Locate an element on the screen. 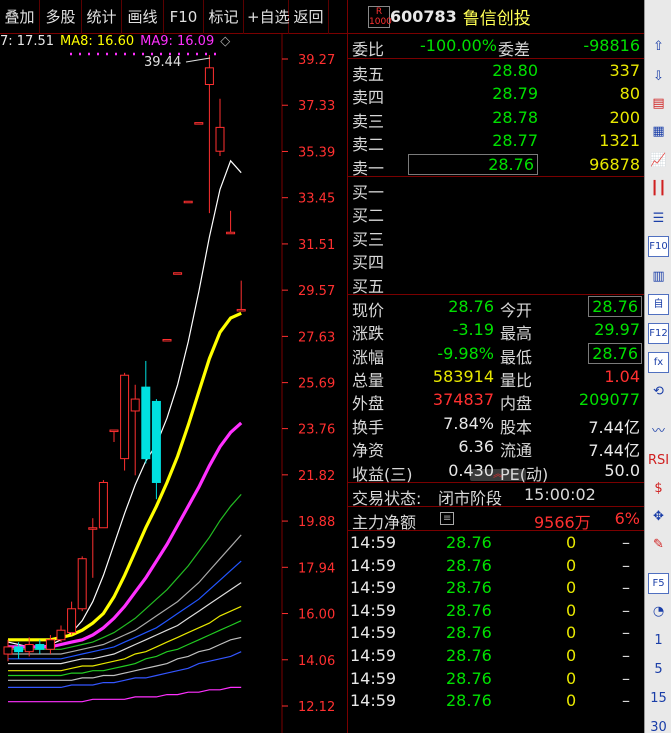  ask-row: 卖五 28.80 337 is located at coordinates (496, 71).